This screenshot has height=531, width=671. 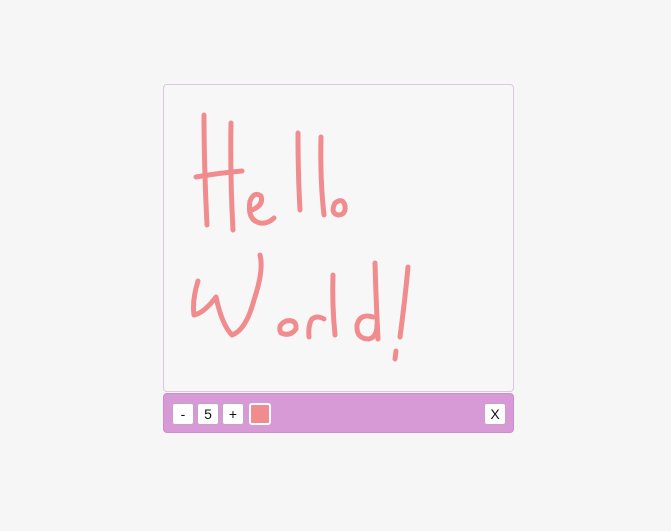 I want to click on stroke-e, so click(x=262, y=208).